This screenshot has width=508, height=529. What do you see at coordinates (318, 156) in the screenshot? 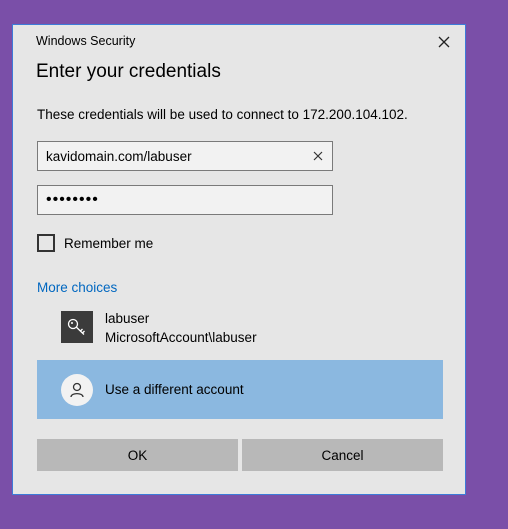
I see `clear-icon` at bounding box center [318, 156].